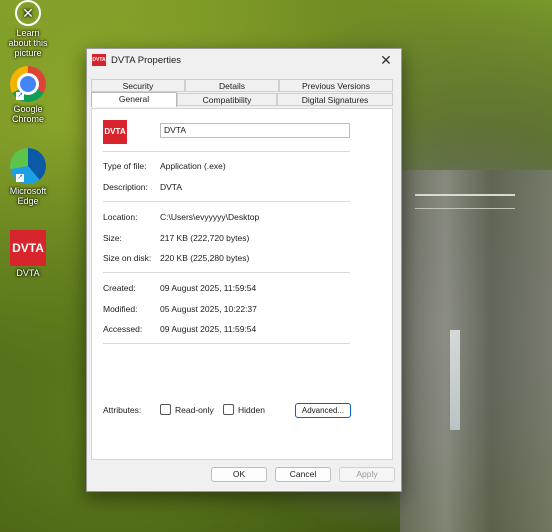 The image size is (552, 532). Describe the element at coordinates (251, 409) in the screenshot. I see `hidden-label: Hidden` at that location.